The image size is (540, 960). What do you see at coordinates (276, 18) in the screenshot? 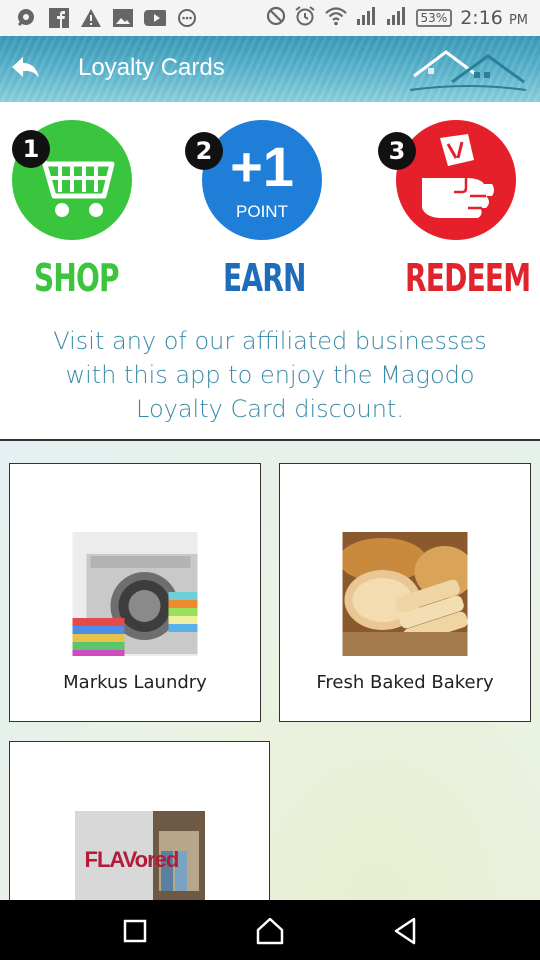
I see `do-not-disturb-icon` at bounding box center [276, 18].